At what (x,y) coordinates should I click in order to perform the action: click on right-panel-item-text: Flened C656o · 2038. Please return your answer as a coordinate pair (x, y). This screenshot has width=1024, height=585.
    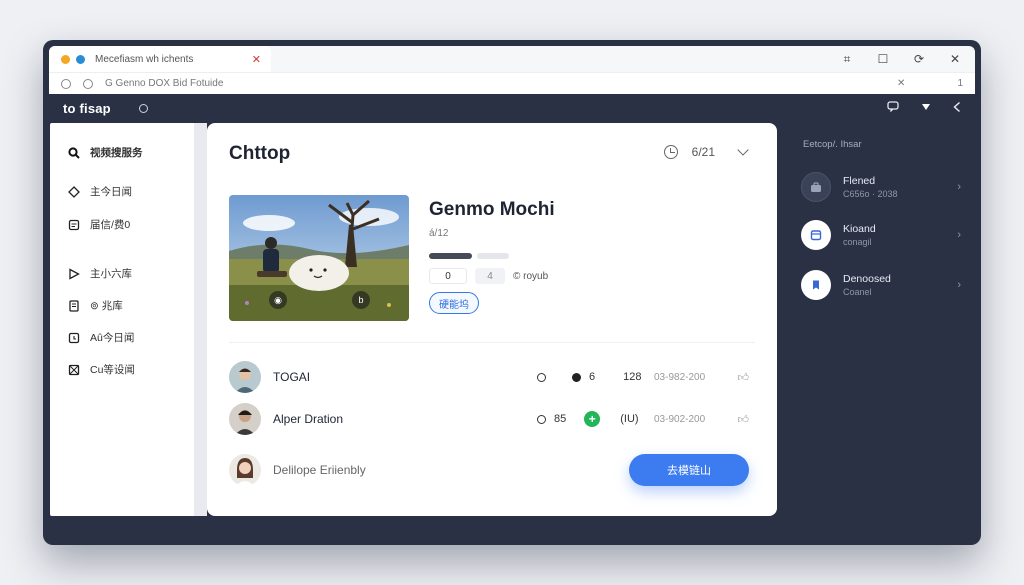
    Looking at the image, I should click on (870, 187).